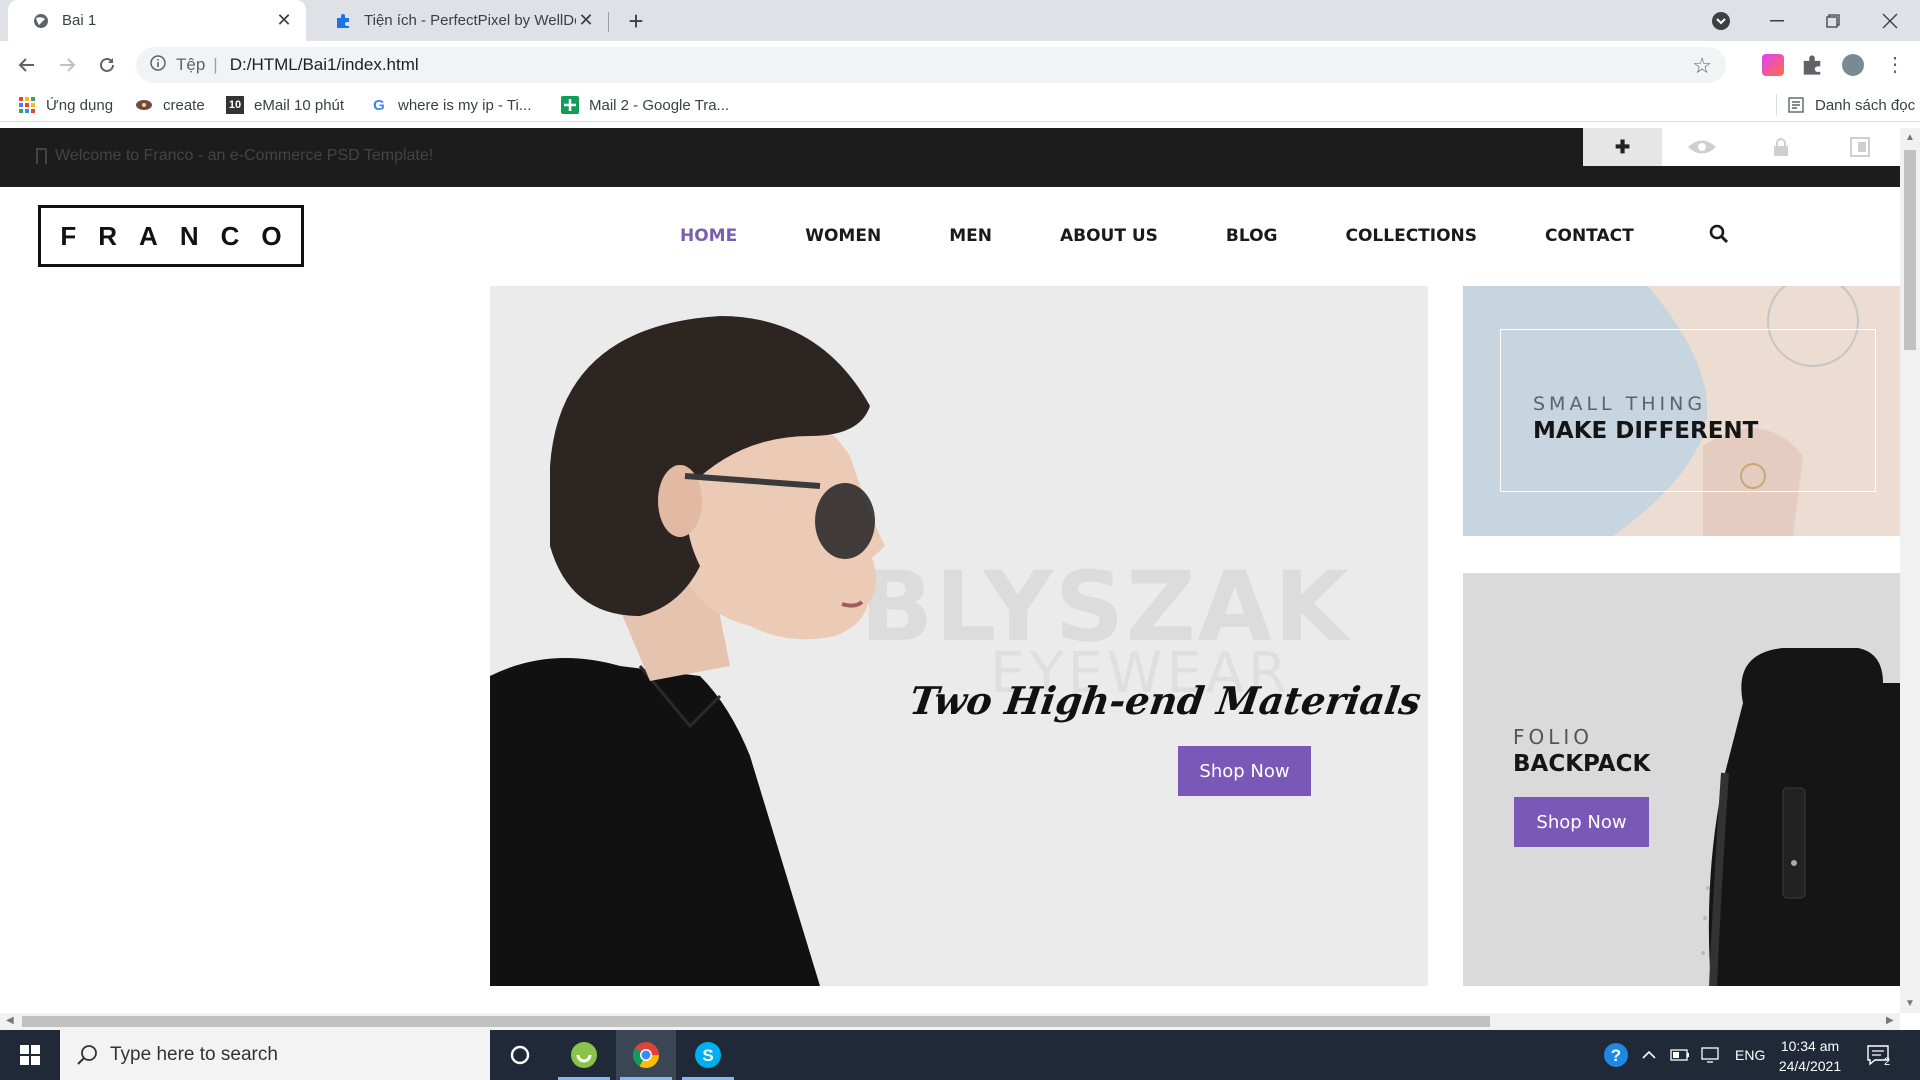 The image size is (1920, 1080). I want to click on browser-toolbar: Tệp | D:/HTML/Bai1/index.html ☆ ⋮, so click(960, 64).